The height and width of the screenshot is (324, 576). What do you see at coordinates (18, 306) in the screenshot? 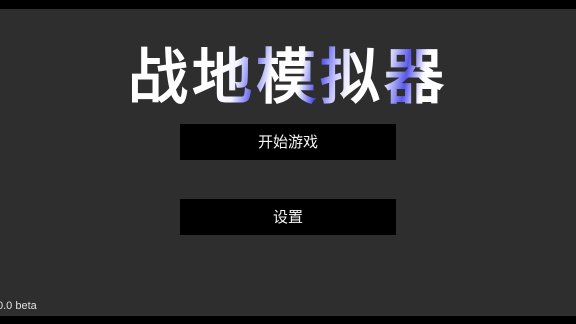
I see `version-label: 0.0 beta` at bounding box center [18, 306].